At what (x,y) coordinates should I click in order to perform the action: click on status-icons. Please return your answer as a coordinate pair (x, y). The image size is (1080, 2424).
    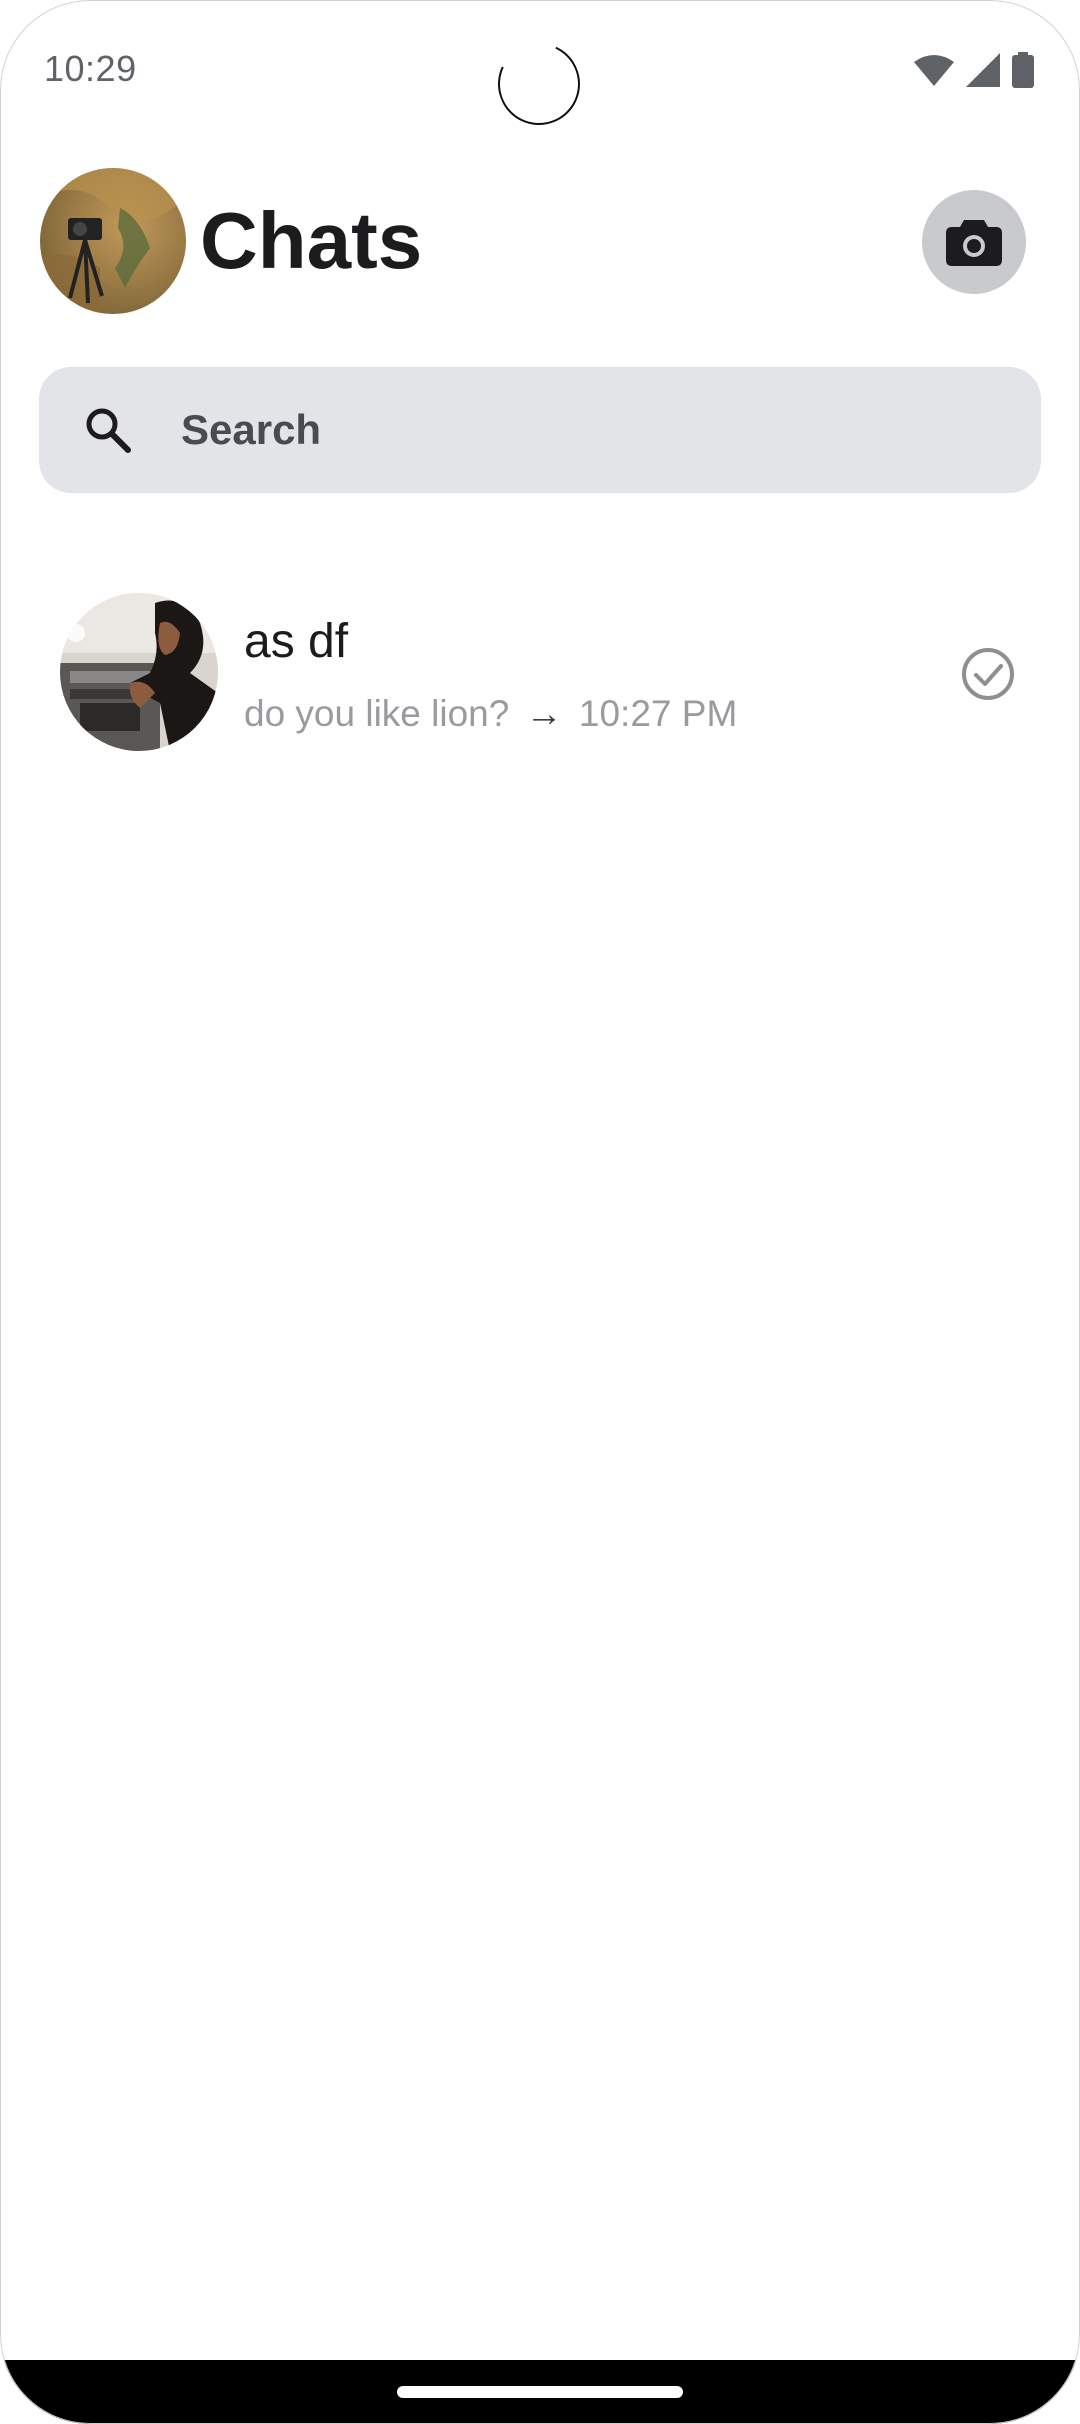
    Looking at the image, I should click on (974, 70).